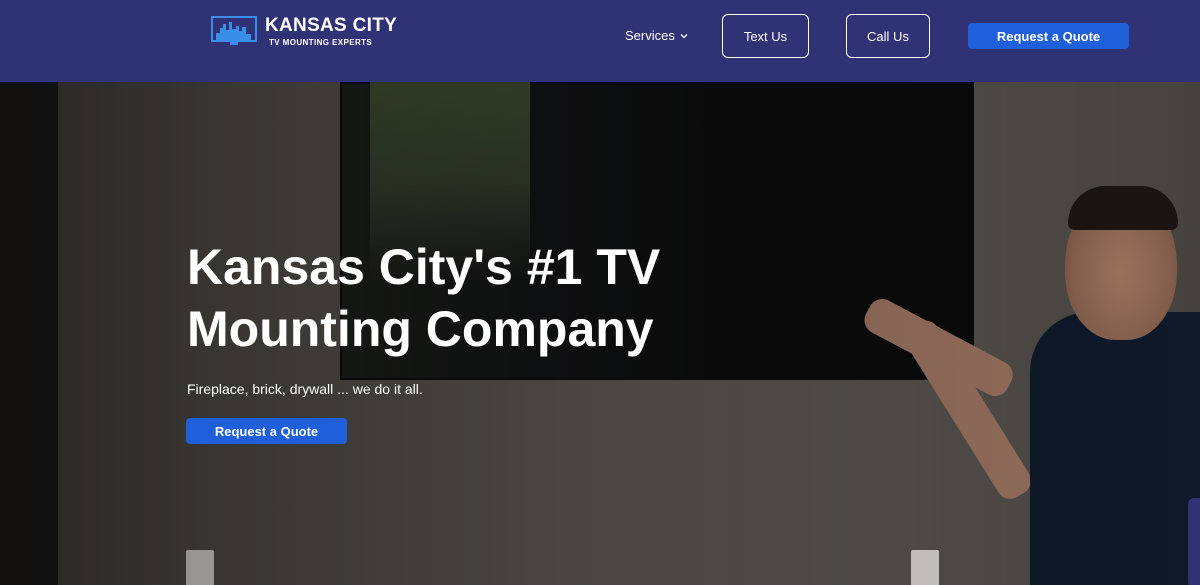 The width and height of the screenshot is (1200, 585). I want to click on site-logo: KANSAS CITY TV MOUNTING EXPERTS, so click(304, 32).